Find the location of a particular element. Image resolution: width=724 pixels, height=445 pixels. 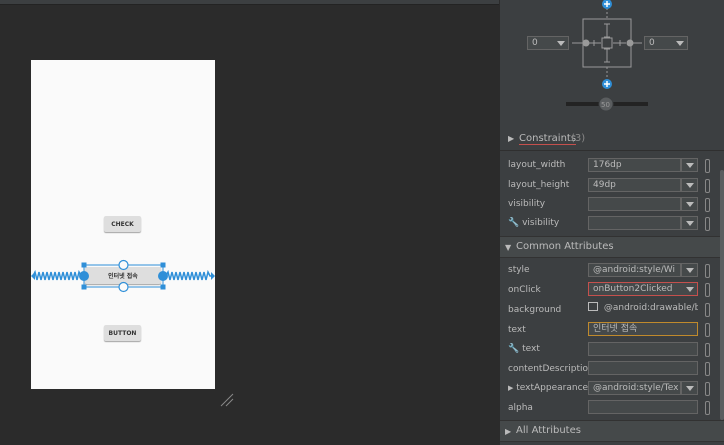

all-attributes-header: ▶ All Attributes is located at coordinates (612, 431).